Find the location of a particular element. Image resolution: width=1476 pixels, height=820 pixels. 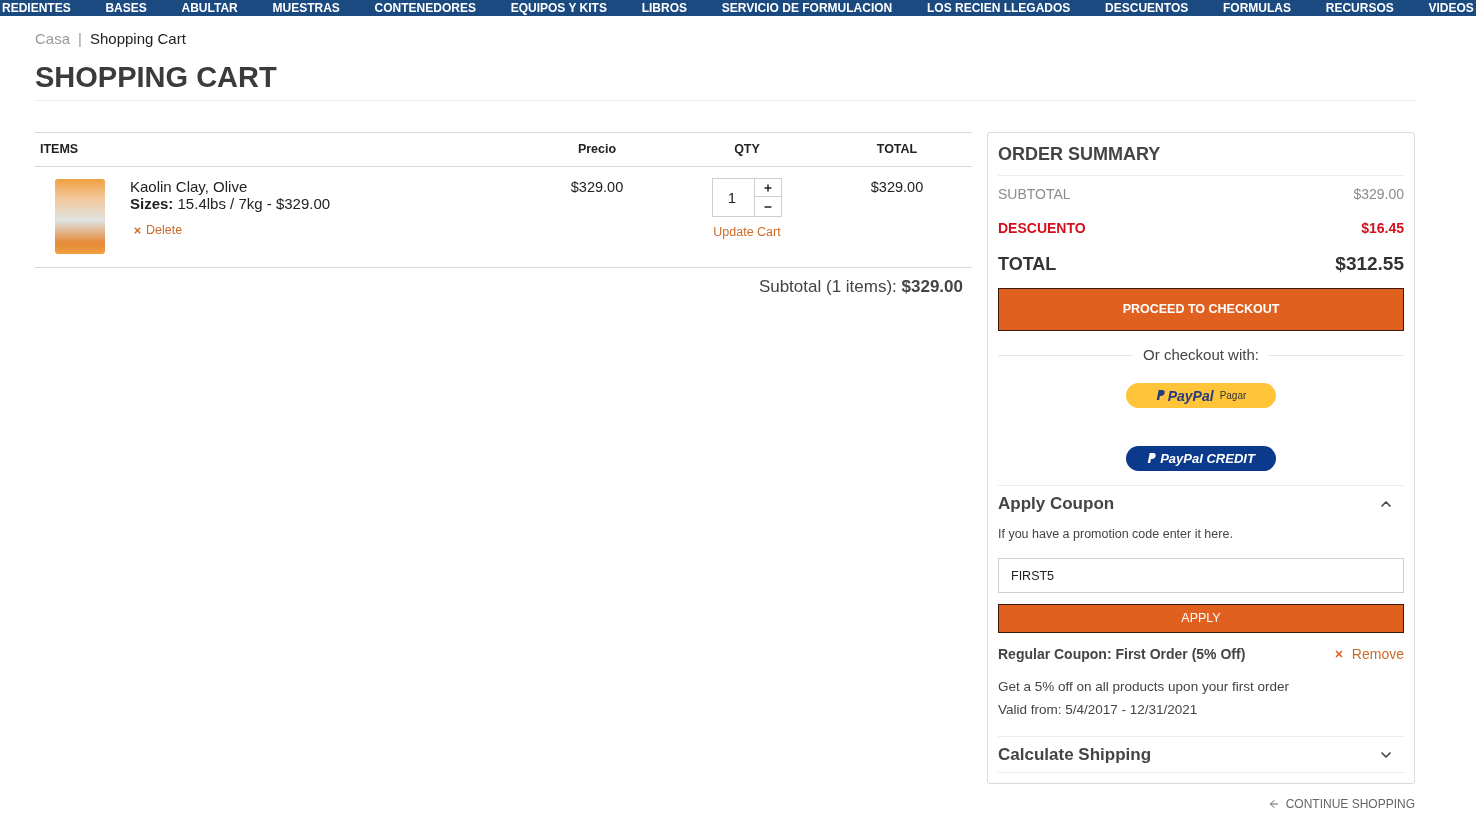

nav-link: LIBROS is located at coordinates (664, 8).